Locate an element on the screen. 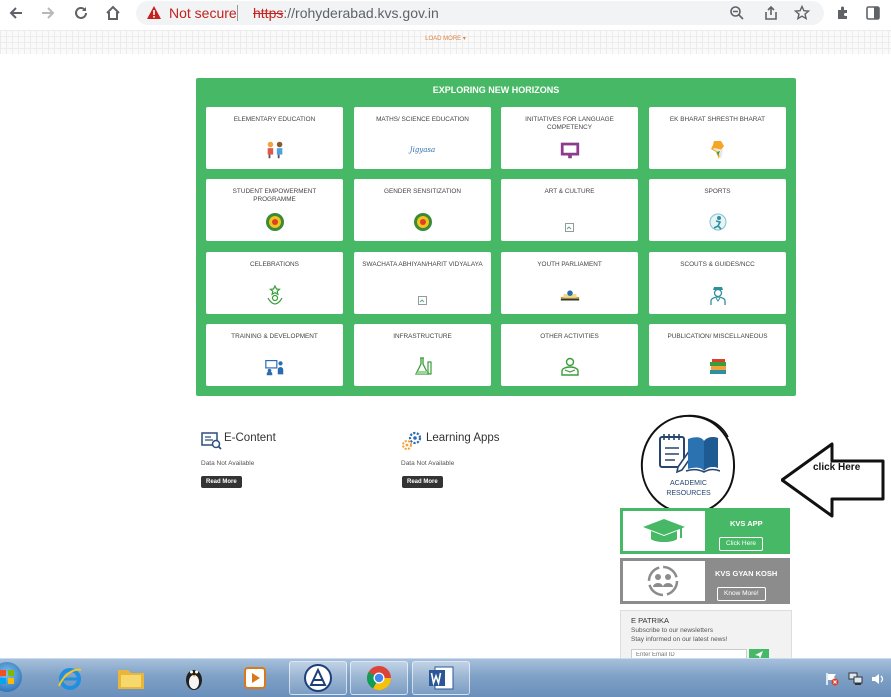  nic-logo-icon is located at coordinates (318, 678).